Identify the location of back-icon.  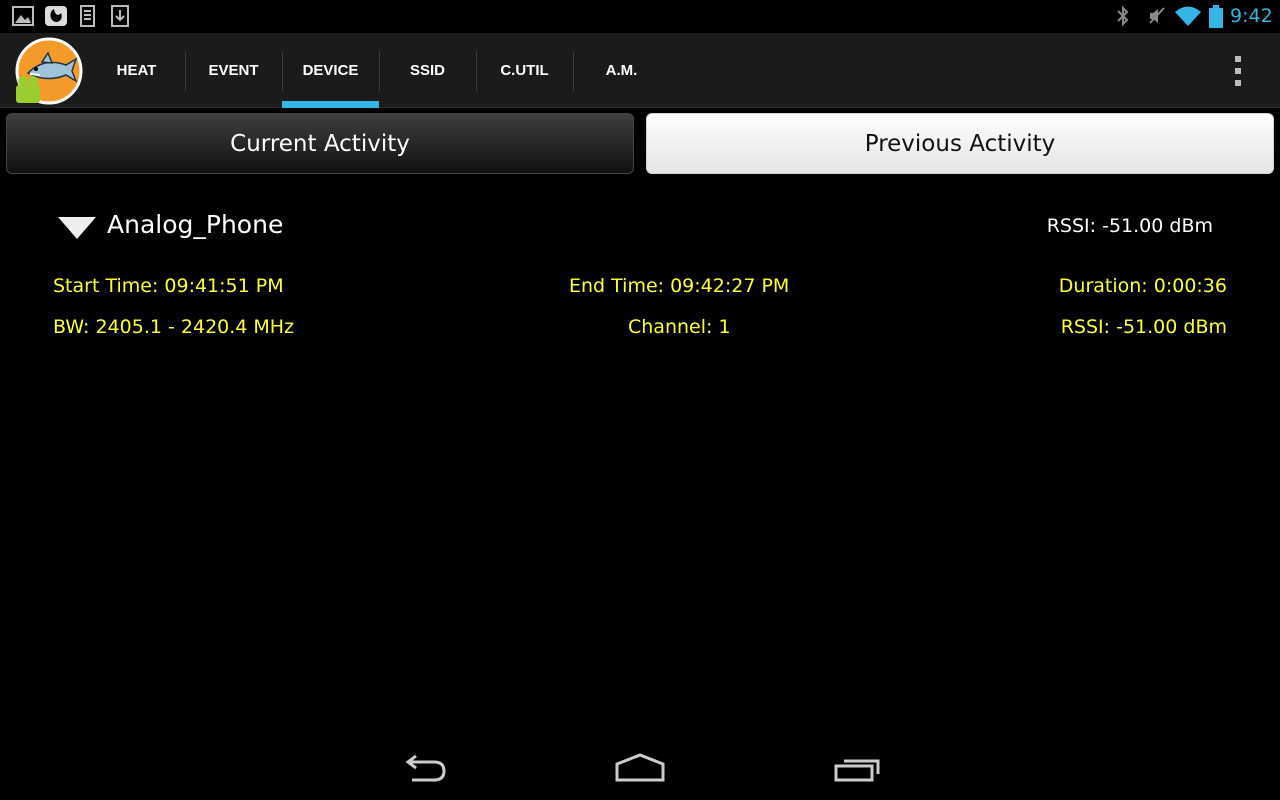
(424, 770).